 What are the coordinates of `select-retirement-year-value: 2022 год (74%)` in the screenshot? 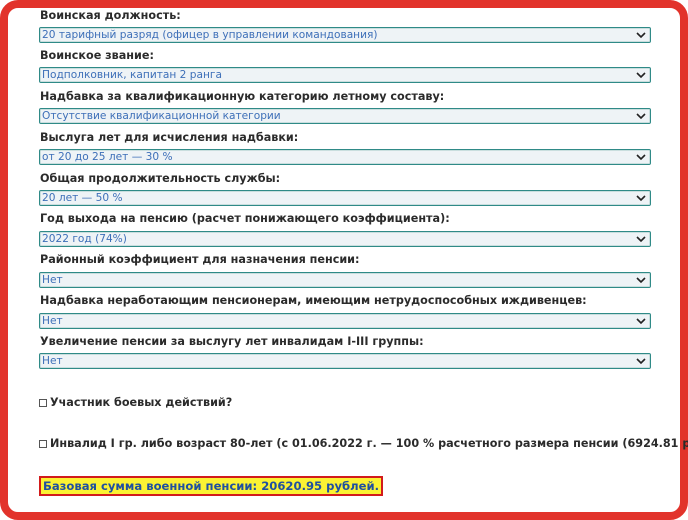 It's located at (84, 239).